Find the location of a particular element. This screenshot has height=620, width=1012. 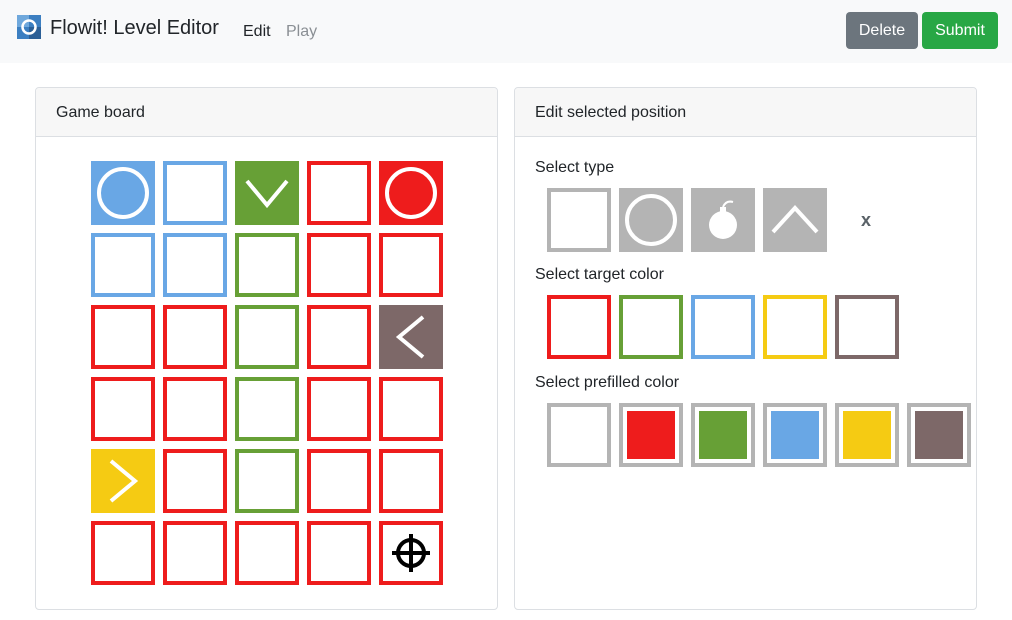

select-type-label: Select type is located at coordinates (575, 167).